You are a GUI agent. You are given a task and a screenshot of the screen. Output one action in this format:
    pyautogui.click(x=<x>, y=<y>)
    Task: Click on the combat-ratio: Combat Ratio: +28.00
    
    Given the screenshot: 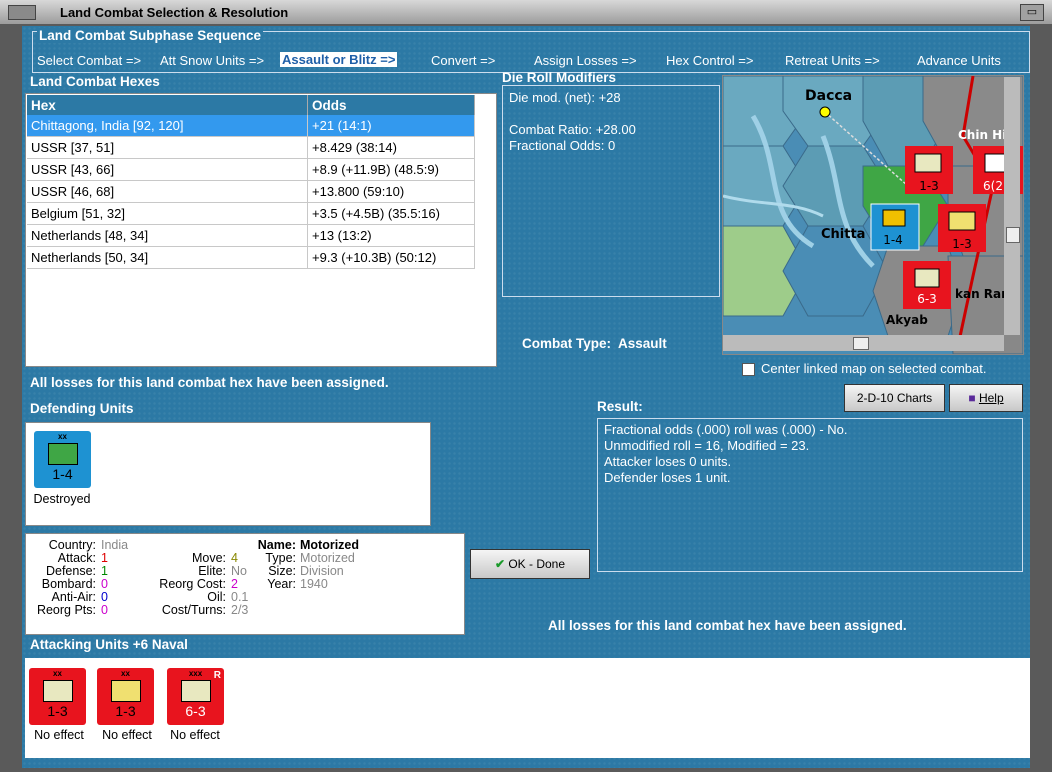 What is the action you would take?
    pyautogui.click(x=572, y=129)
    